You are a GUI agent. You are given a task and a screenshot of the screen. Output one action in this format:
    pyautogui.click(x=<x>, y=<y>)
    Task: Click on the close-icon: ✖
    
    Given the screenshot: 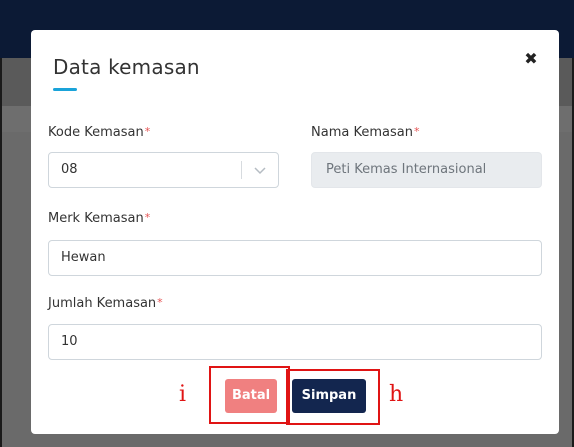 What is the action you would take?
    pyautogui.click(x=531, y=59)
    